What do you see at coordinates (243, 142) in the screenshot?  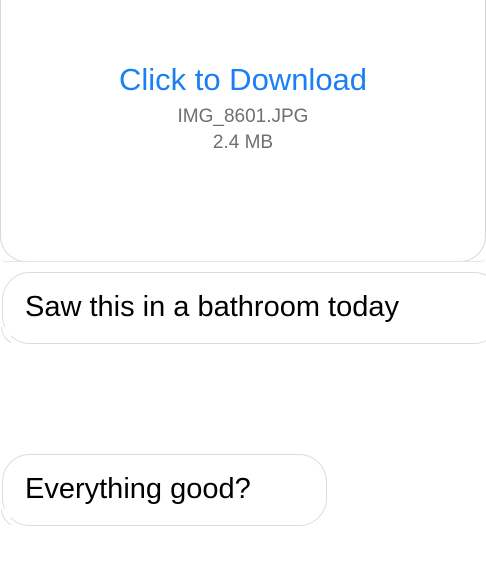 I see `attachment-file-size: 2.4 MB` at bounding box center [243, 142].